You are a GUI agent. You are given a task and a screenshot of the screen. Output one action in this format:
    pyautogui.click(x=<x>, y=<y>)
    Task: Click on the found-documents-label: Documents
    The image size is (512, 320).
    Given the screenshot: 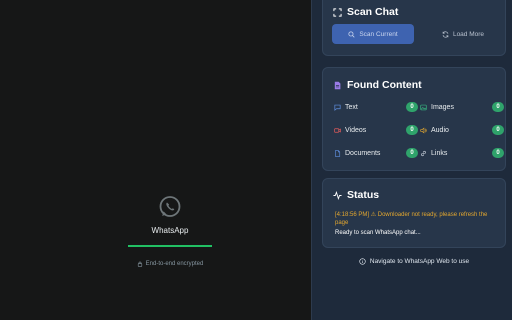 What is the action you would take?
    pyautogui.click(x=363, y=153)
    